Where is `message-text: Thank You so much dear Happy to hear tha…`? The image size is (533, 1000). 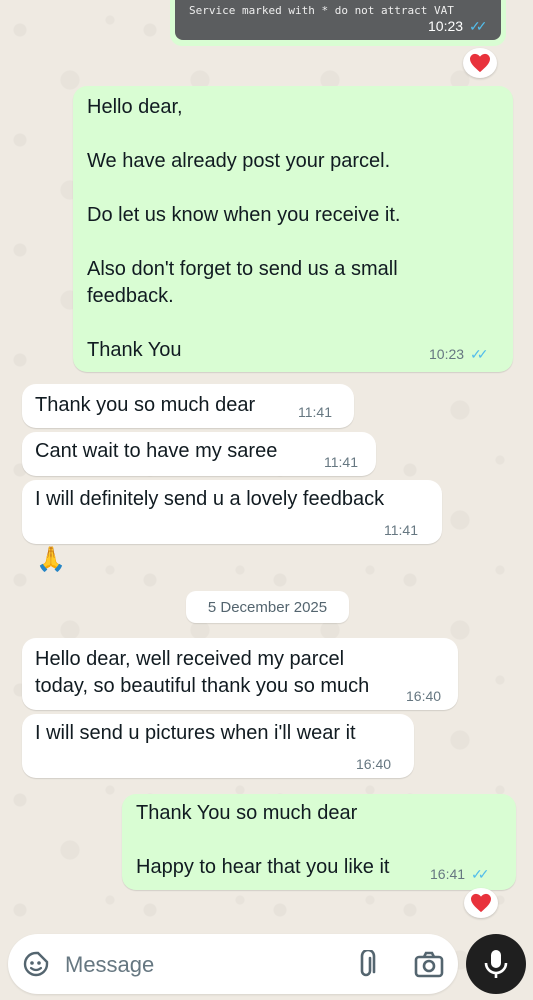 message-text: Thank You so much dear Happy to hear tha… is located at coordinates (263, 840).